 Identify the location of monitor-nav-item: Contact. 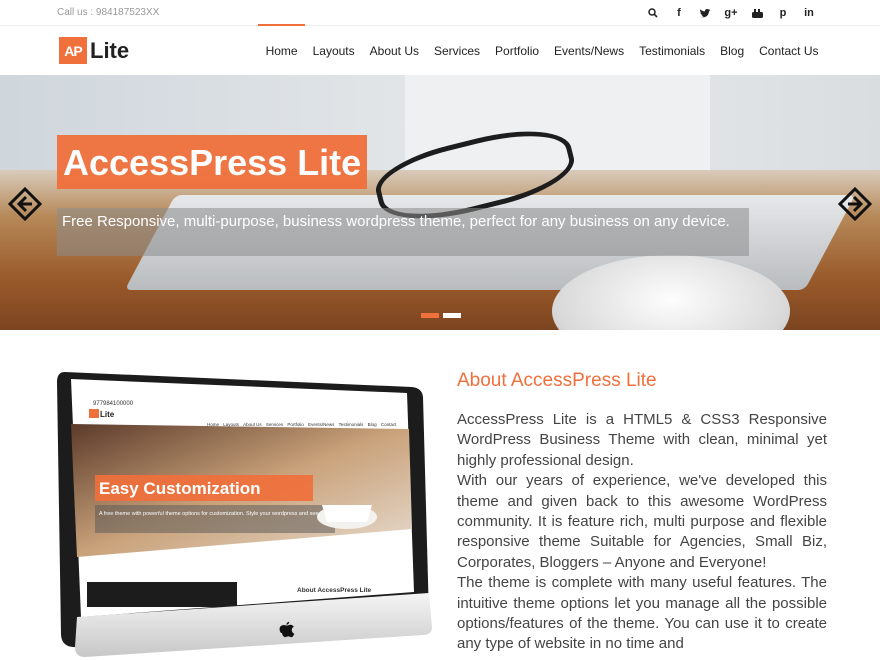
(389, 424).